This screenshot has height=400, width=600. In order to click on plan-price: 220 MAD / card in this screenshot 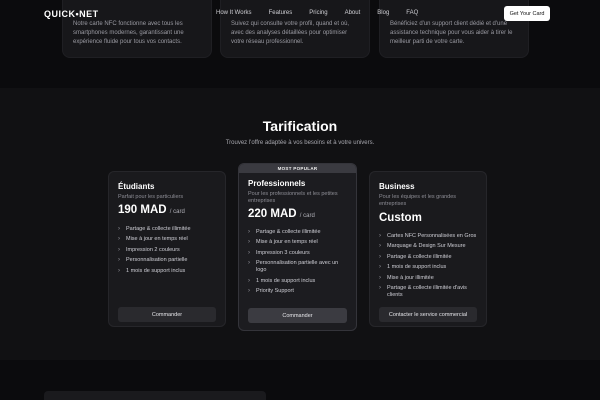, I will do `click(281, 214)`.